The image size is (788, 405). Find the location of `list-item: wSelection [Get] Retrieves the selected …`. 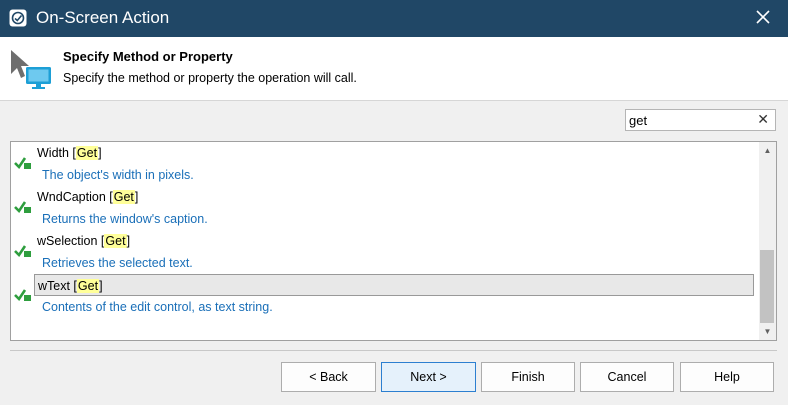

list-item: wSelection [Get] Retrieves the selected … is located at coordinates (385, 252).